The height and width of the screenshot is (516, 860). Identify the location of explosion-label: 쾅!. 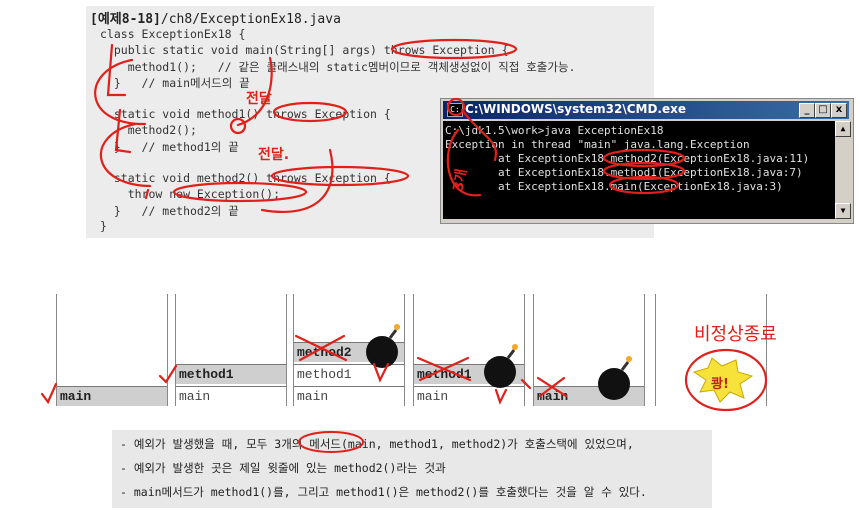
(720, 384).